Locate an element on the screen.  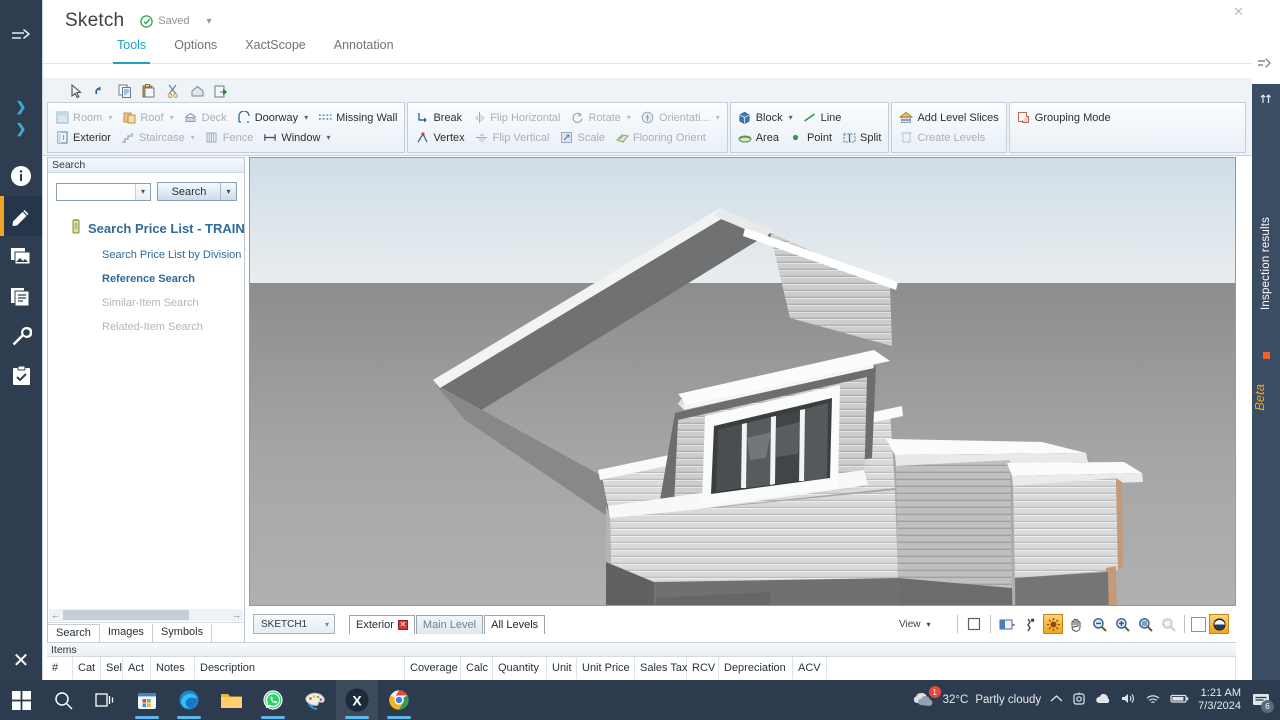
chevron-up-icon is located at coordinates (1056, 700).